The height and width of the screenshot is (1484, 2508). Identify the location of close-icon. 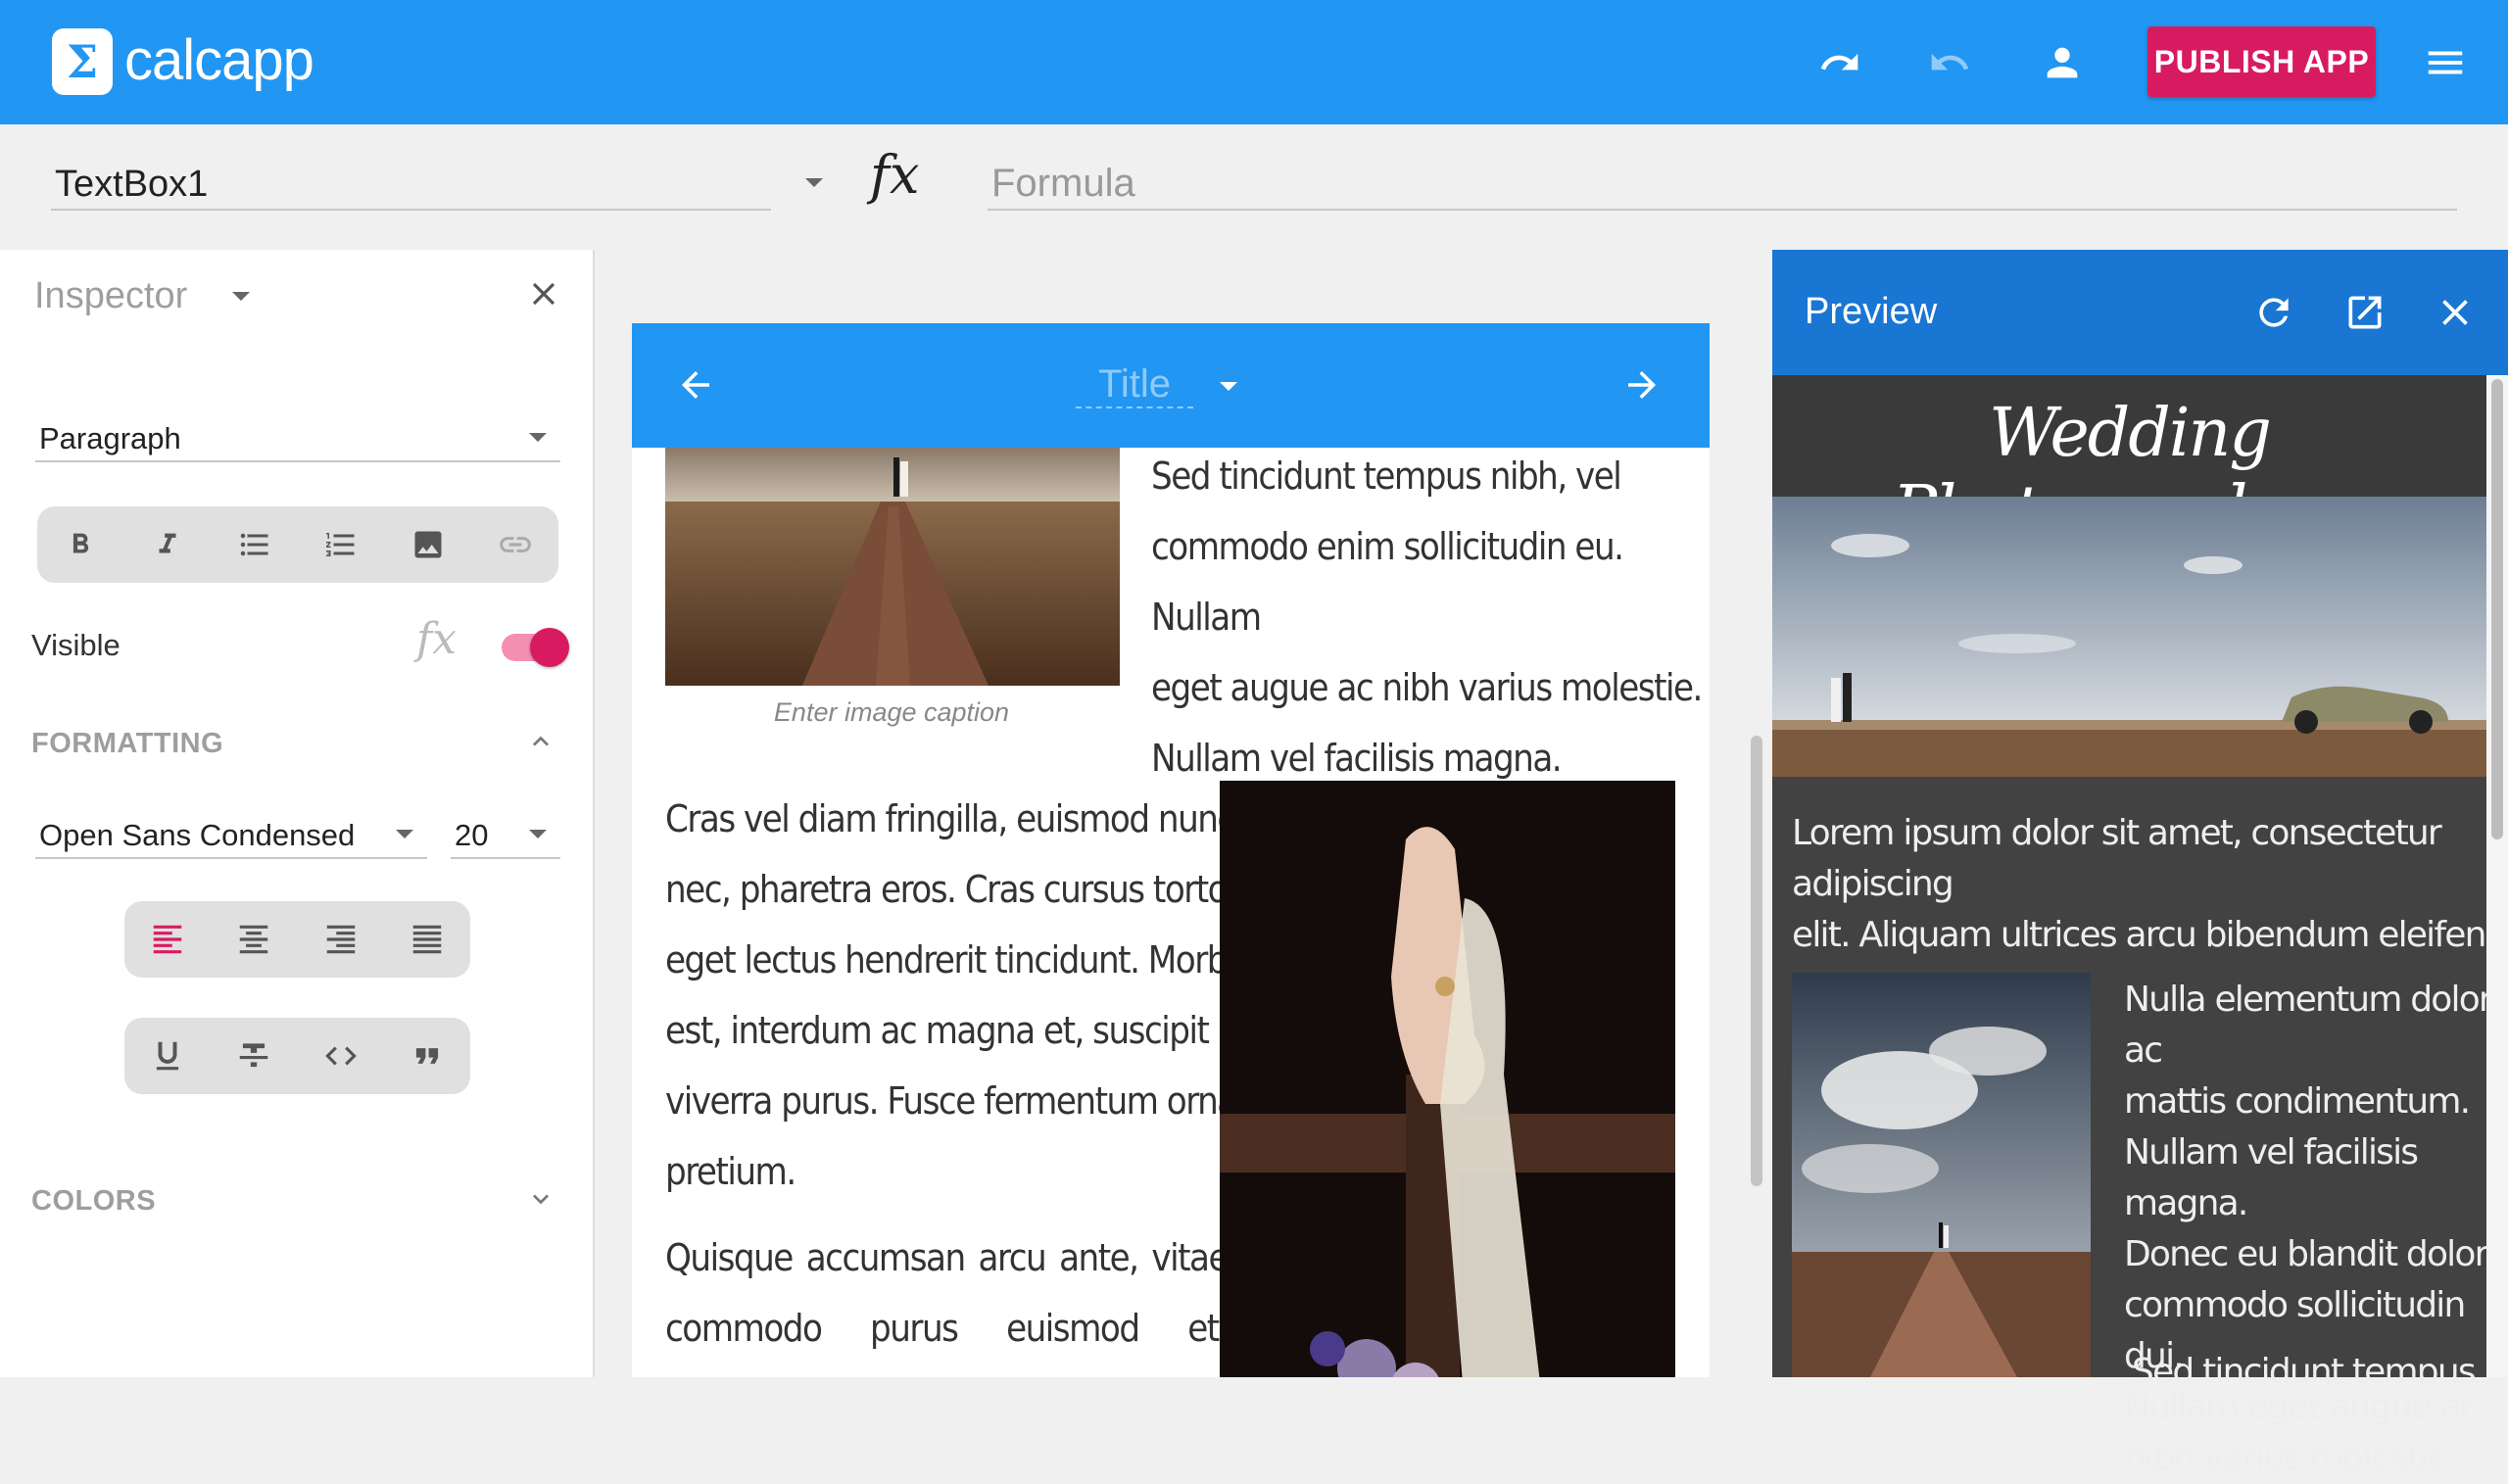
(543, 296).